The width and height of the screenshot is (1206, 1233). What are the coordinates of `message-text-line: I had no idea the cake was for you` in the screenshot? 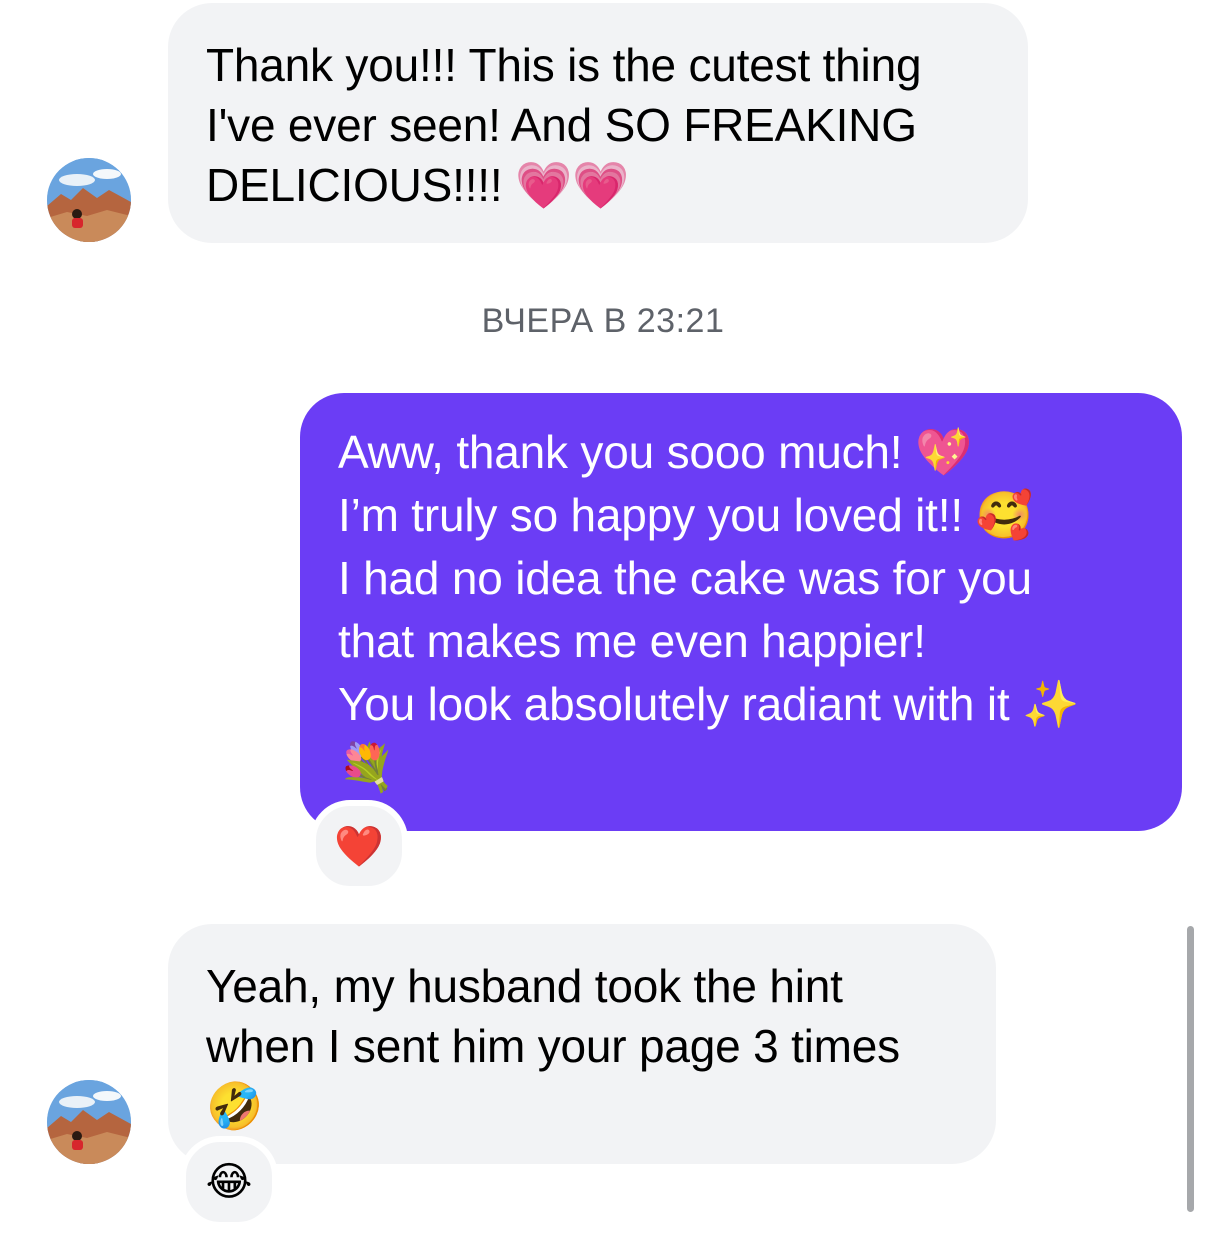 It's located at (685, 578).